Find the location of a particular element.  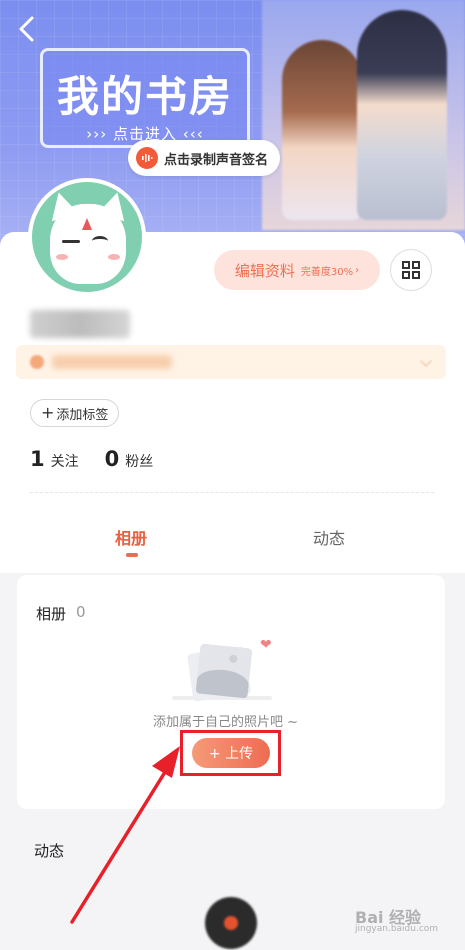

red-arrow-annotation is located at coordinates (125, 835).